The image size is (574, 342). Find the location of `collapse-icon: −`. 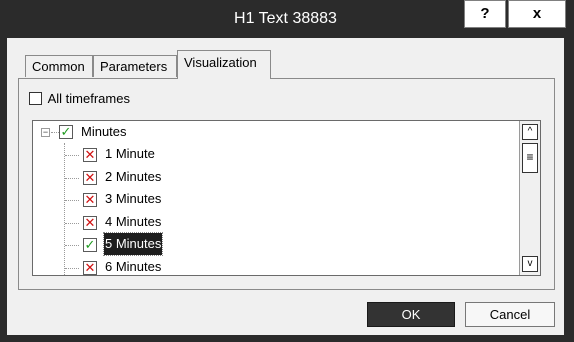

collapse-icon: − is located at coordinates (45, 132).